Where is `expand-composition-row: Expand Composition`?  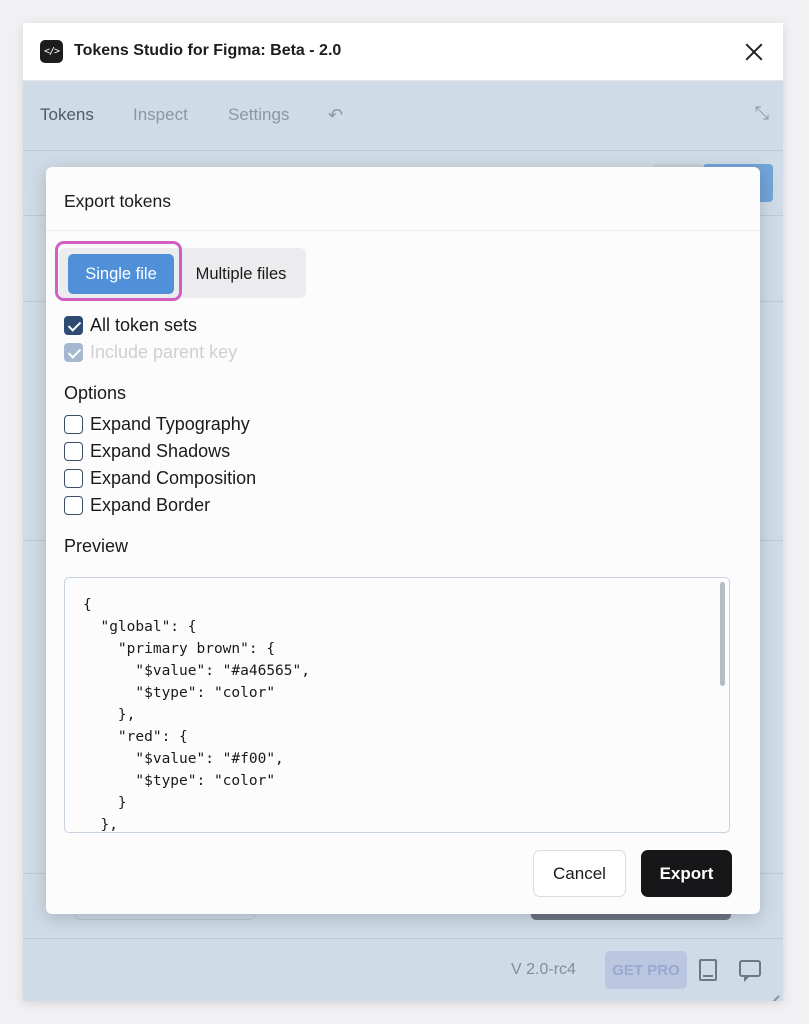
expand-composition-row: Expand Composition is located at coordinates (160, 478).